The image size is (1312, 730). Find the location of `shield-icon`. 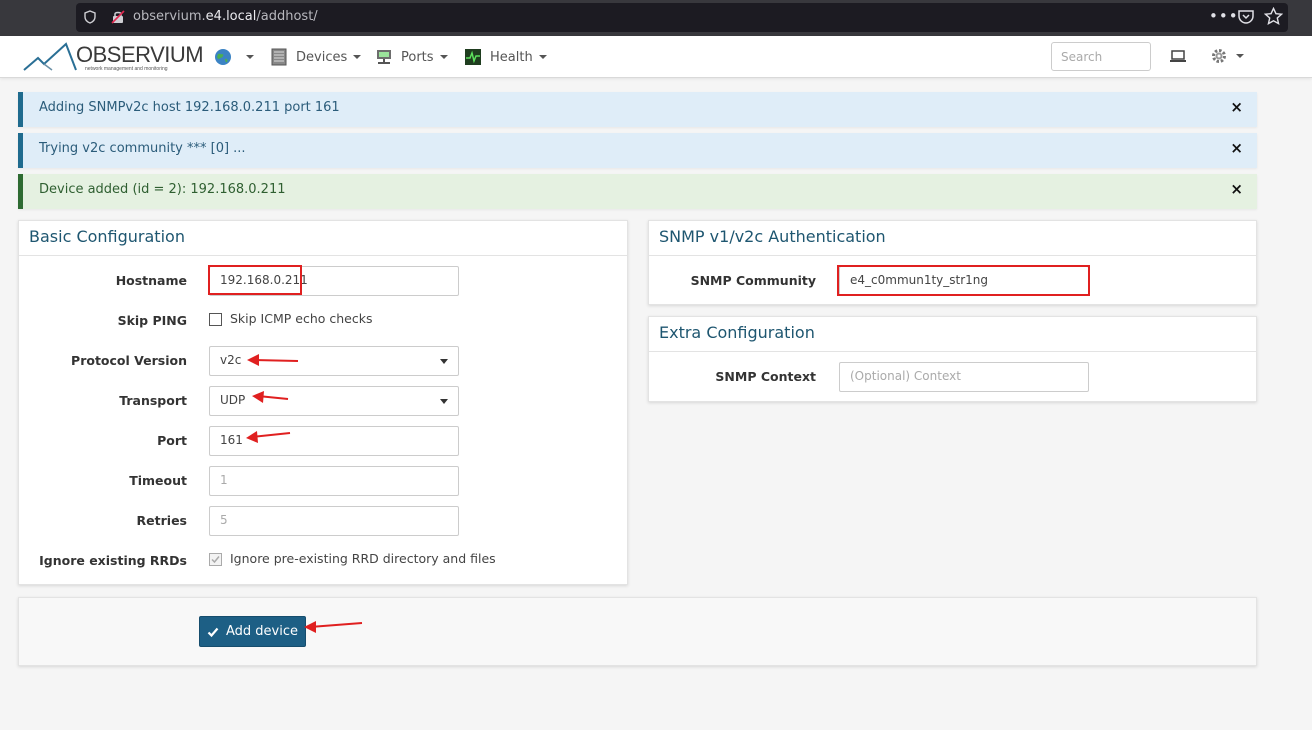

shield-icon is located at coordinates (90, 17).